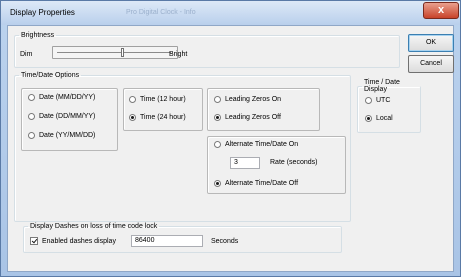  I want to click on slider-thumb, so click(122, 52).